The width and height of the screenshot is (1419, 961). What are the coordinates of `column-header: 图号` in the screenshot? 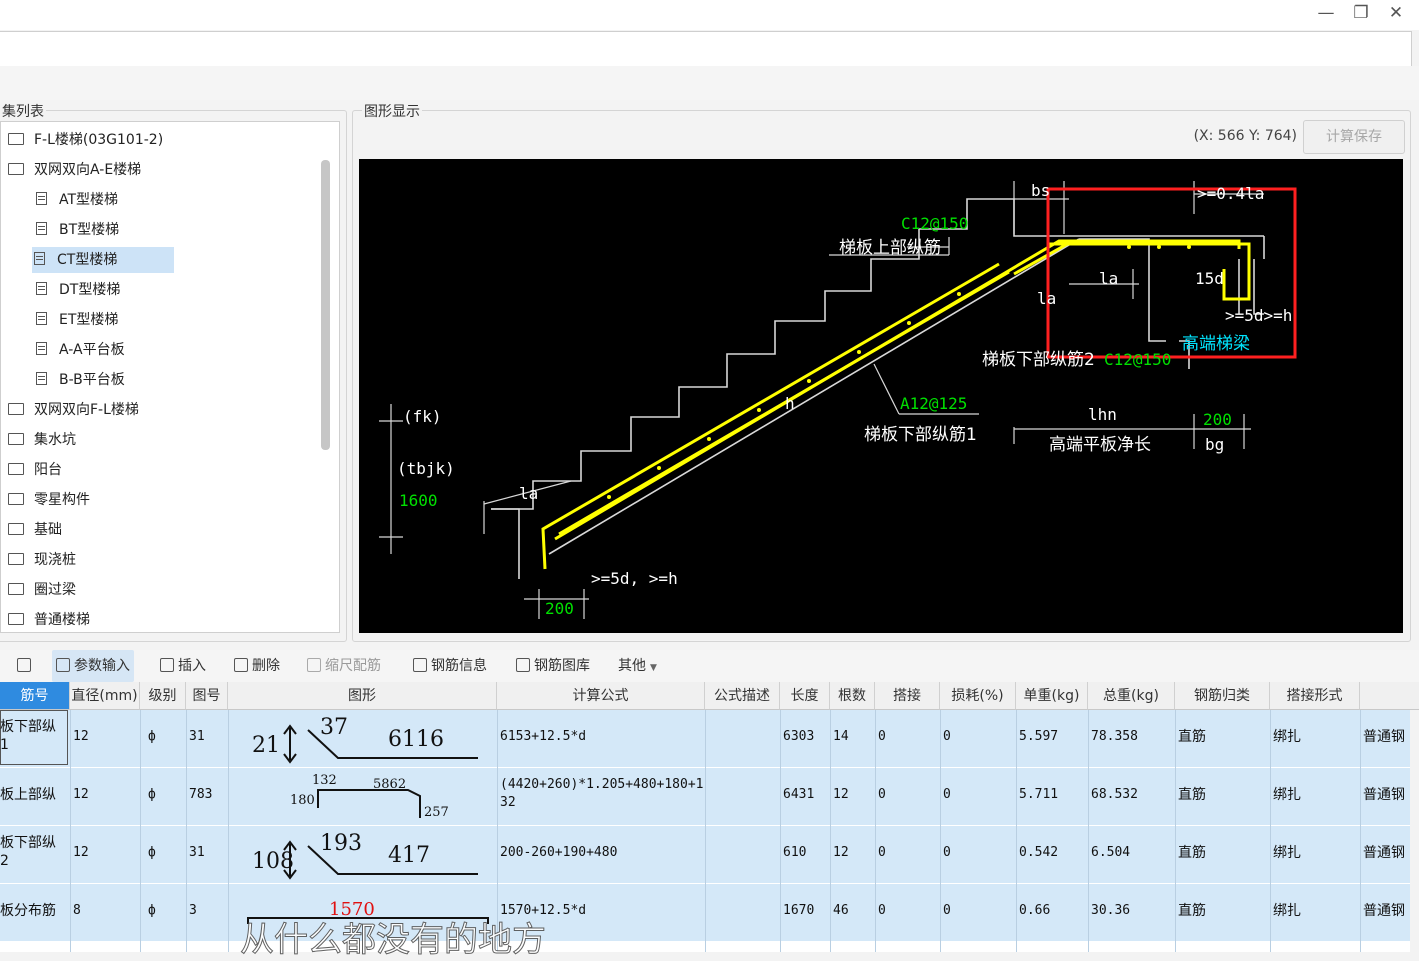 It's located at (207, 696).